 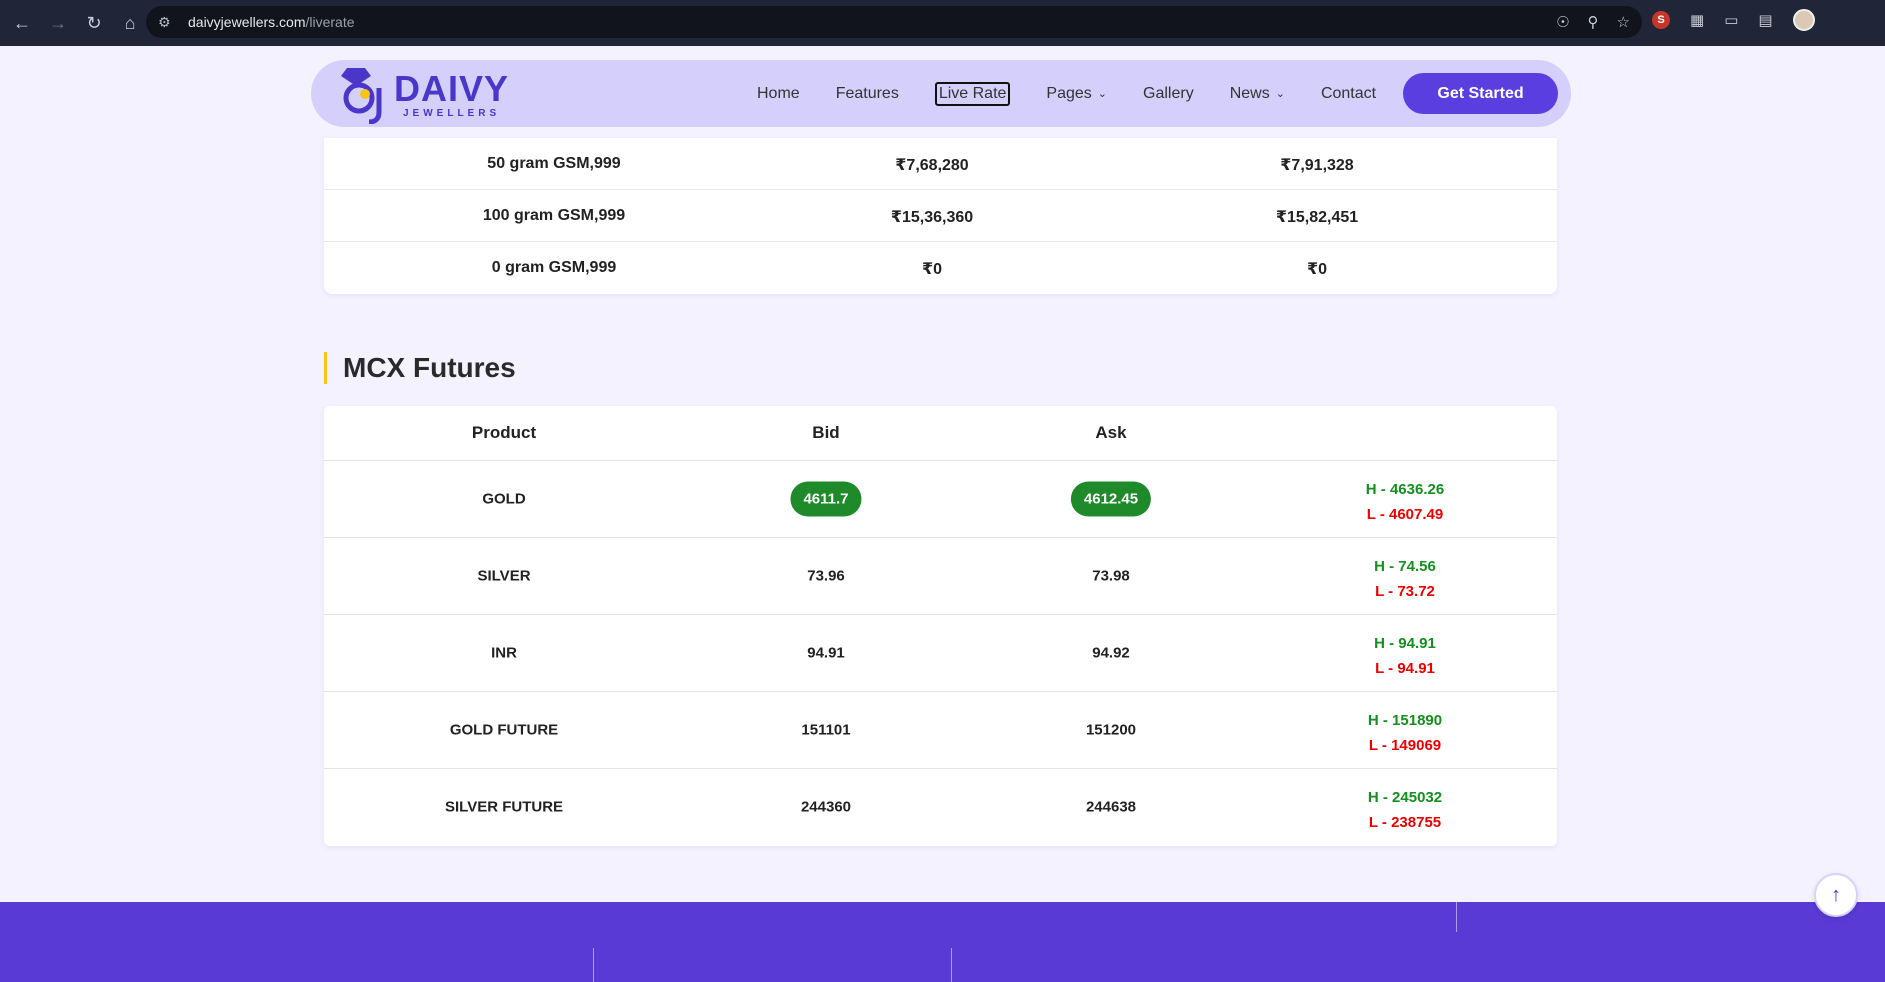 What do you see at coordinates (940, 433) in the screenshot?
I see `table-header: Product Bid Ask` at bounding box center [940, 433].